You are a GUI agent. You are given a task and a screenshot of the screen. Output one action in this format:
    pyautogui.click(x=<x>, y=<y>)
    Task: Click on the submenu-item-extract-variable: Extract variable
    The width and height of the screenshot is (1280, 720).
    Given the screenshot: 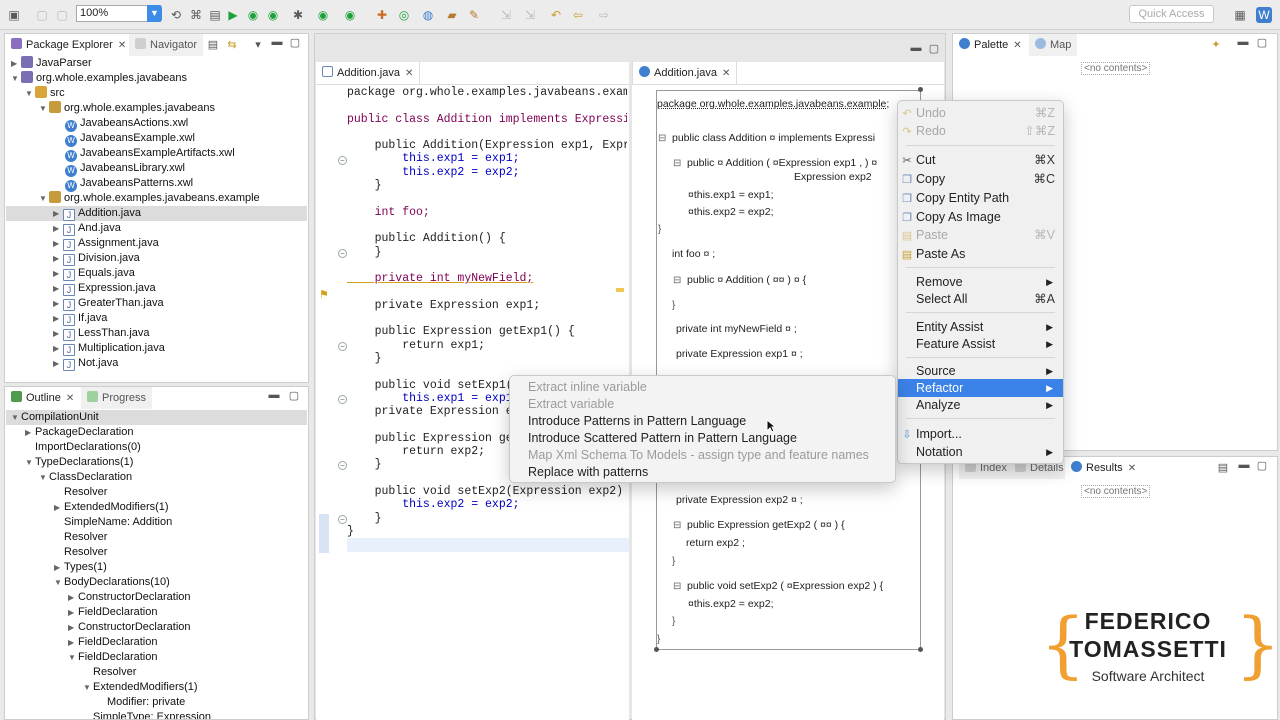 What is the action you would take?
    pyautogui.click(x=571, y=404)
    